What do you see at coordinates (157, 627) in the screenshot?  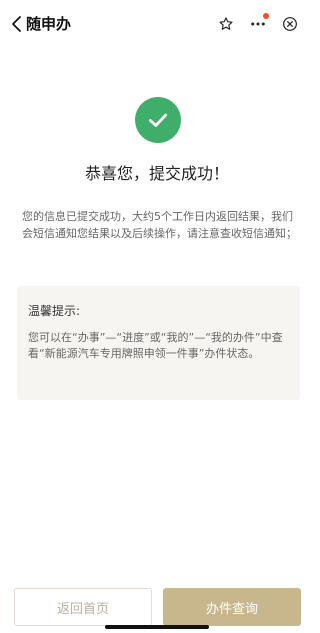 I see `home-indicator` at bounding box center [157, 627].